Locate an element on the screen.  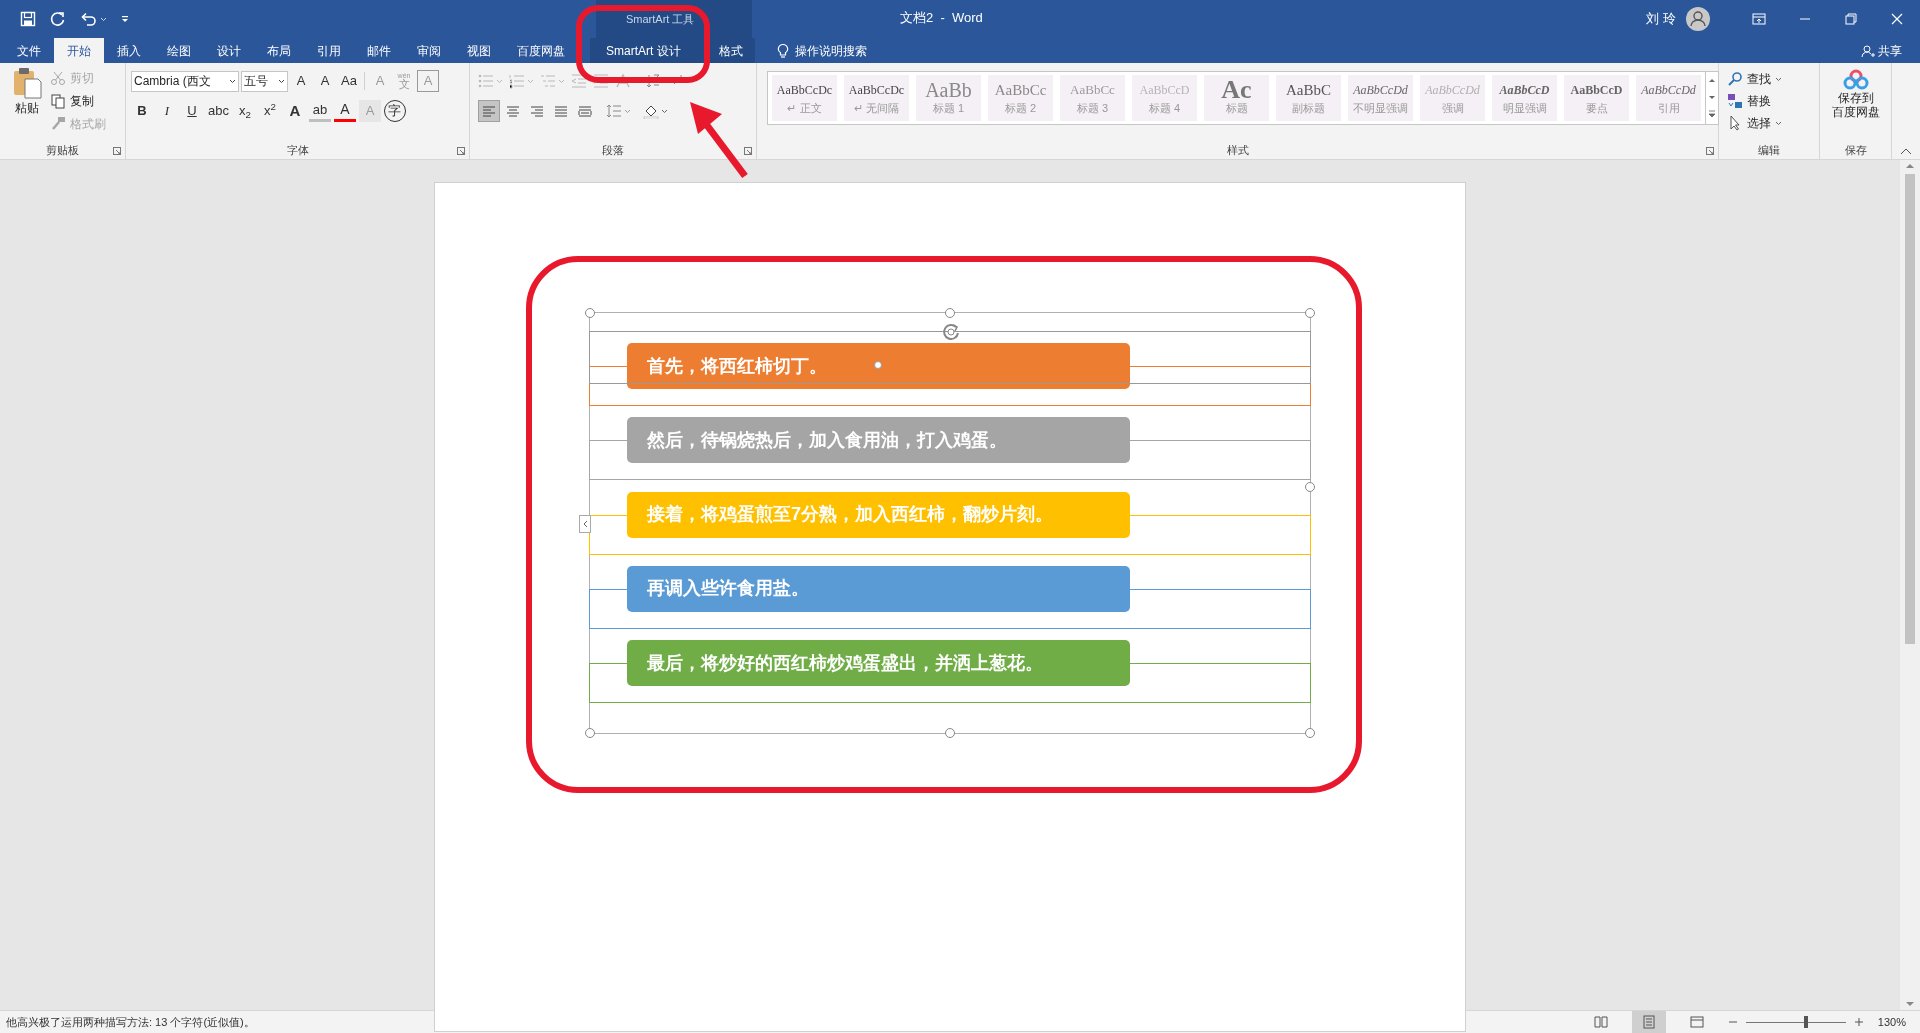
close-icon is located at coordinates (1897, 19).